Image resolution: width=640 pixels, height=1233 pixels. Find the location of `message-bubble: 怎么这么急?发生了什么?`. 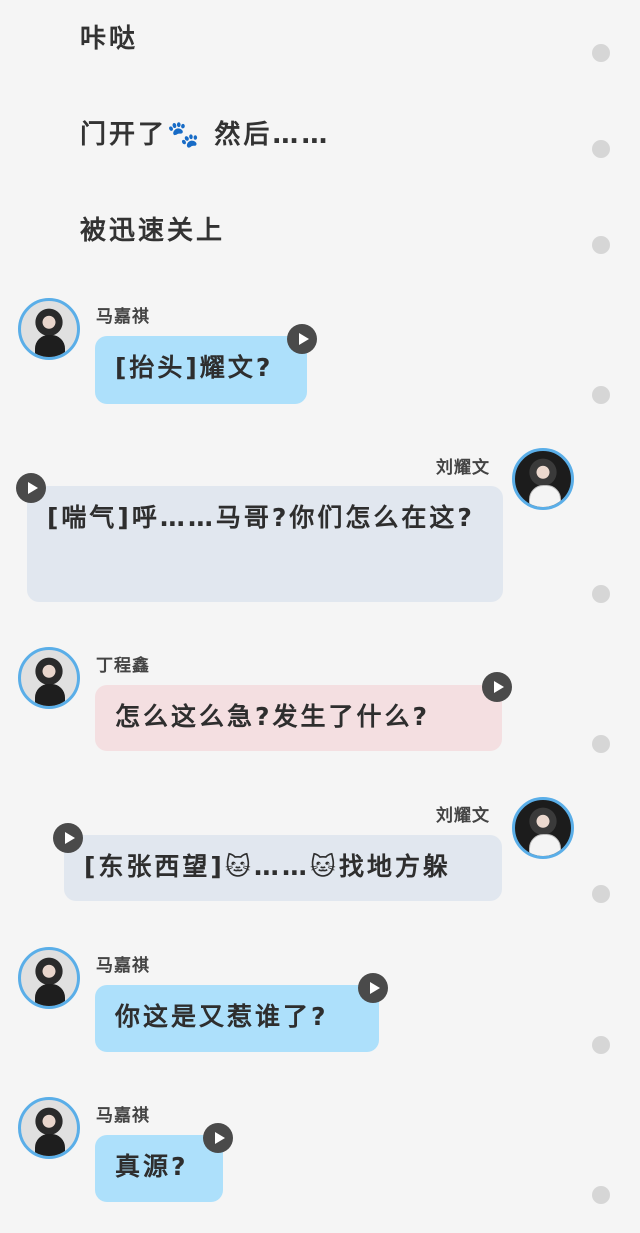

message-bubble: 怎么这么急?发生了什么? is located at coordinates (298, 718).